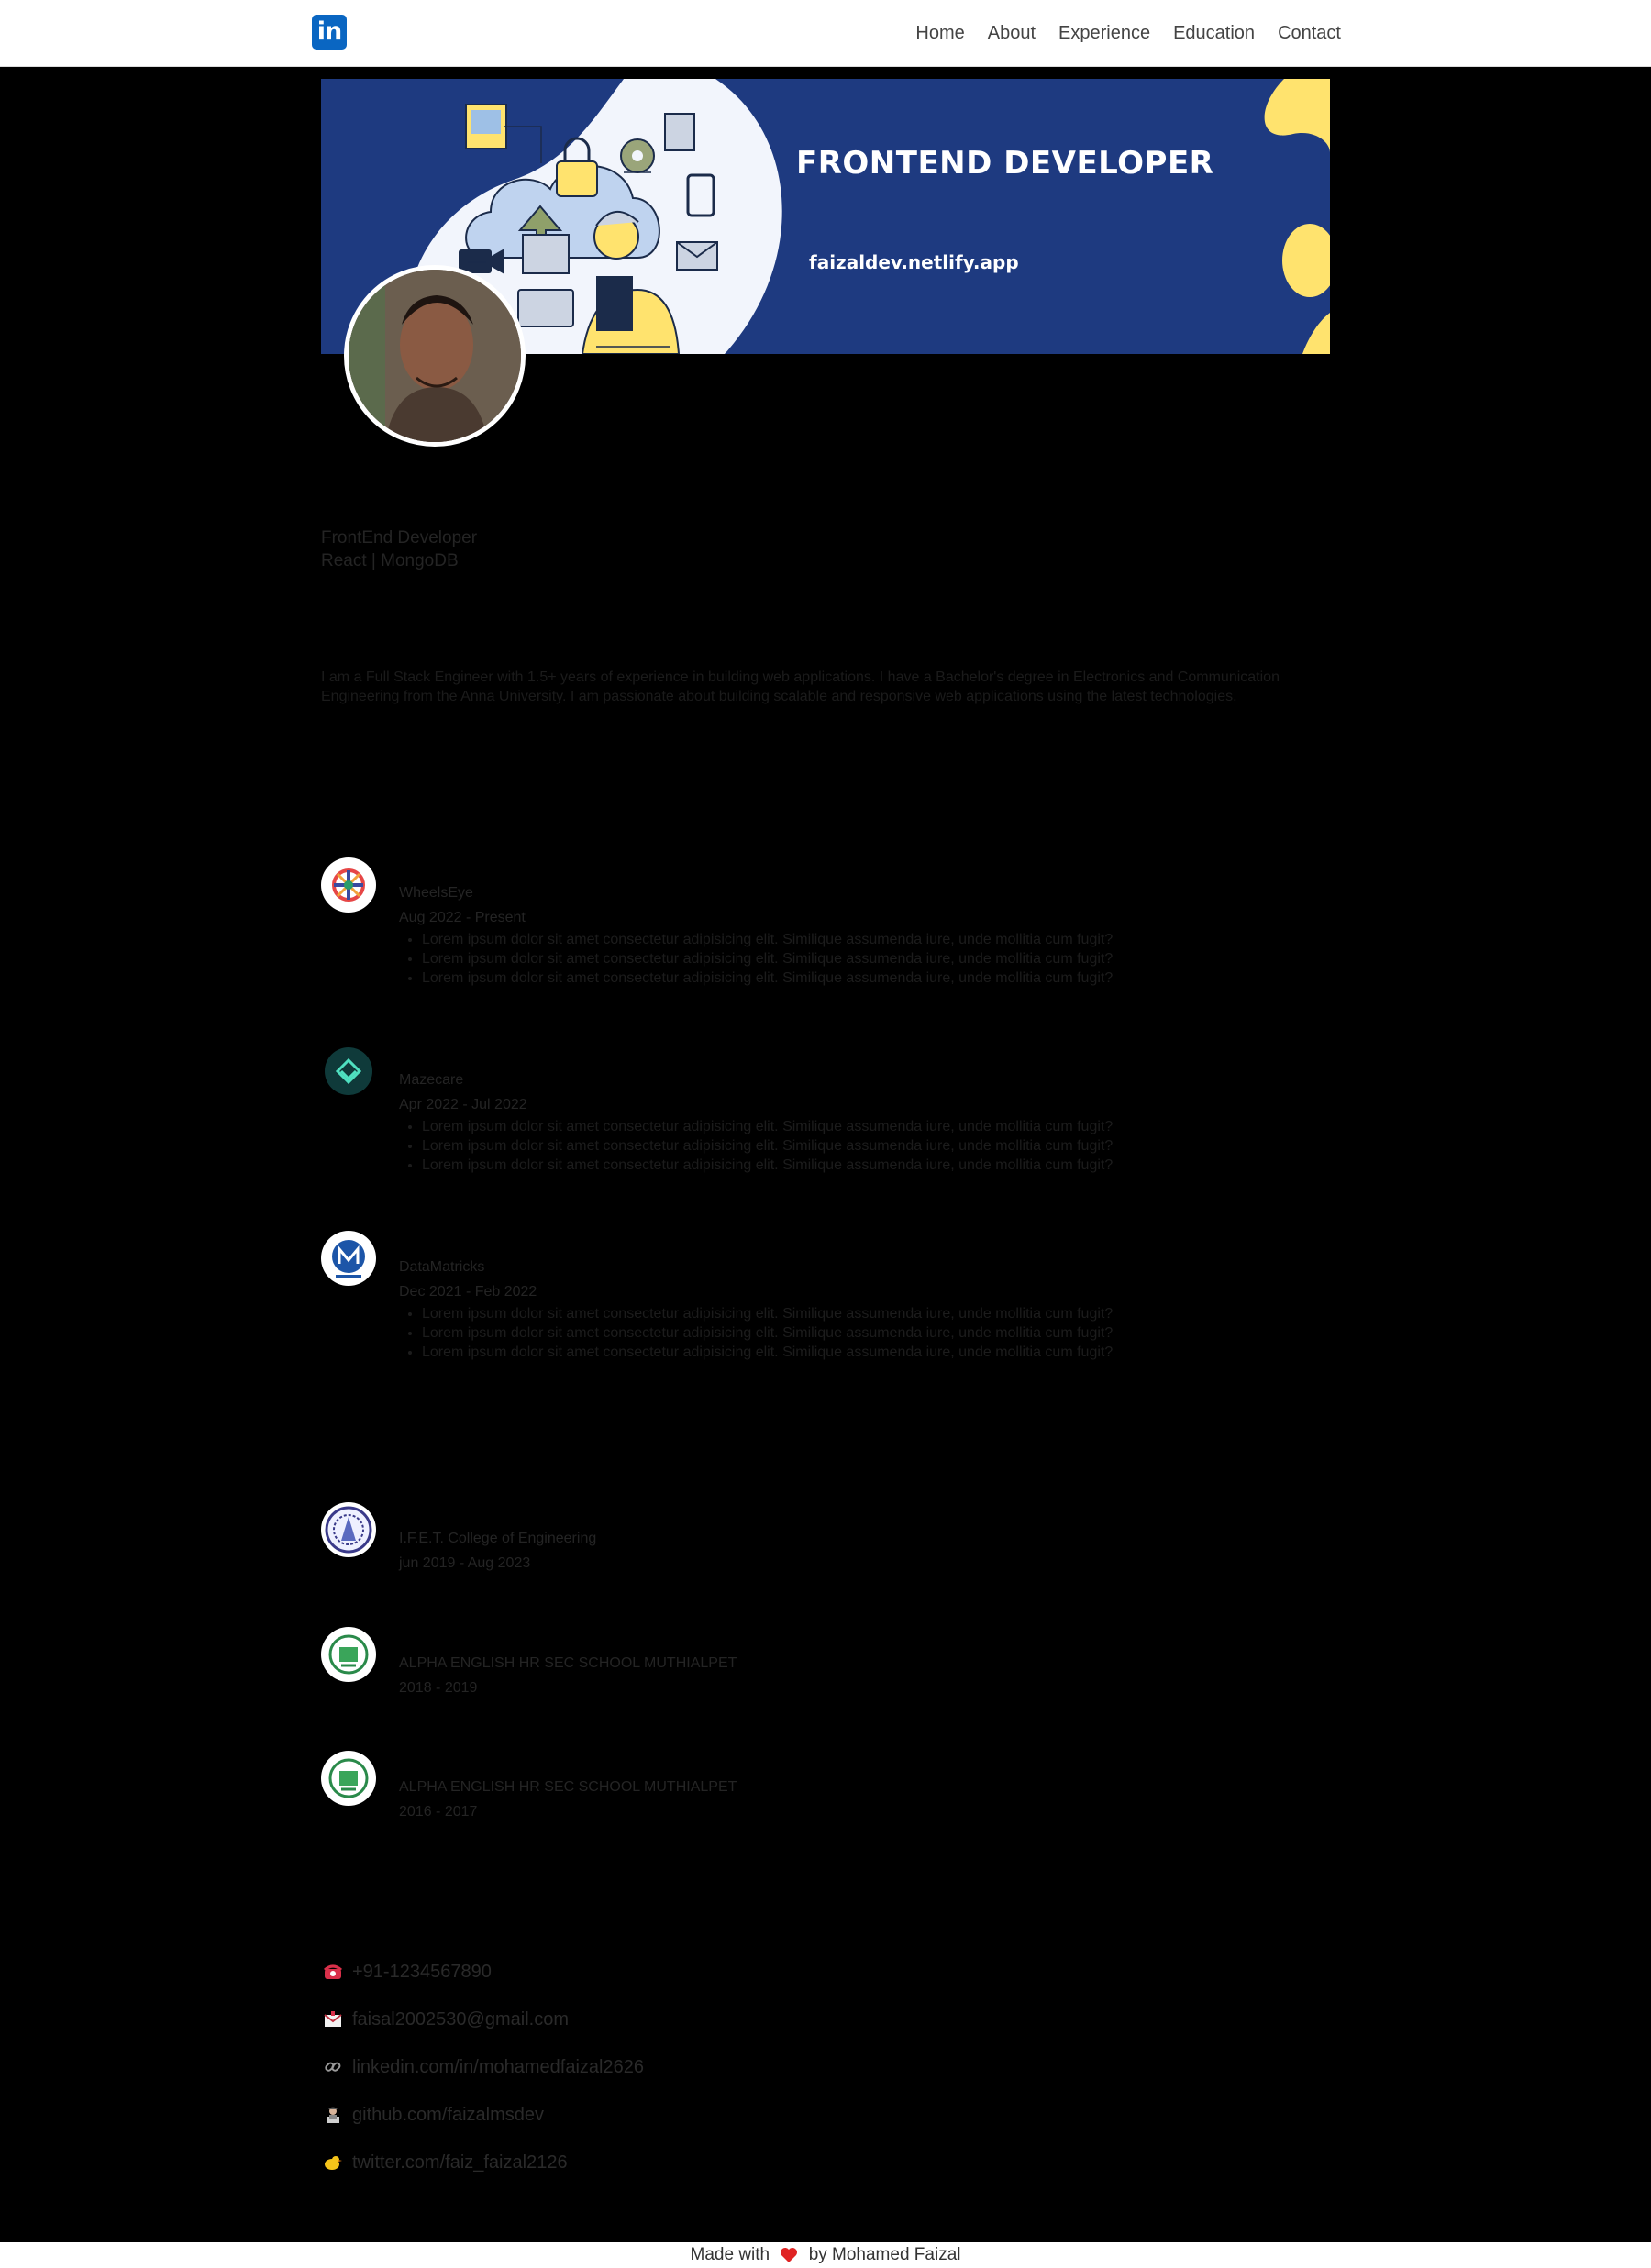 This screenshot has height=2268, width=1651. What do you see at coordinates (348, 1071) in the screenshot?
I see `mazecare-logo-icon` at bounding box center [348, 1071].